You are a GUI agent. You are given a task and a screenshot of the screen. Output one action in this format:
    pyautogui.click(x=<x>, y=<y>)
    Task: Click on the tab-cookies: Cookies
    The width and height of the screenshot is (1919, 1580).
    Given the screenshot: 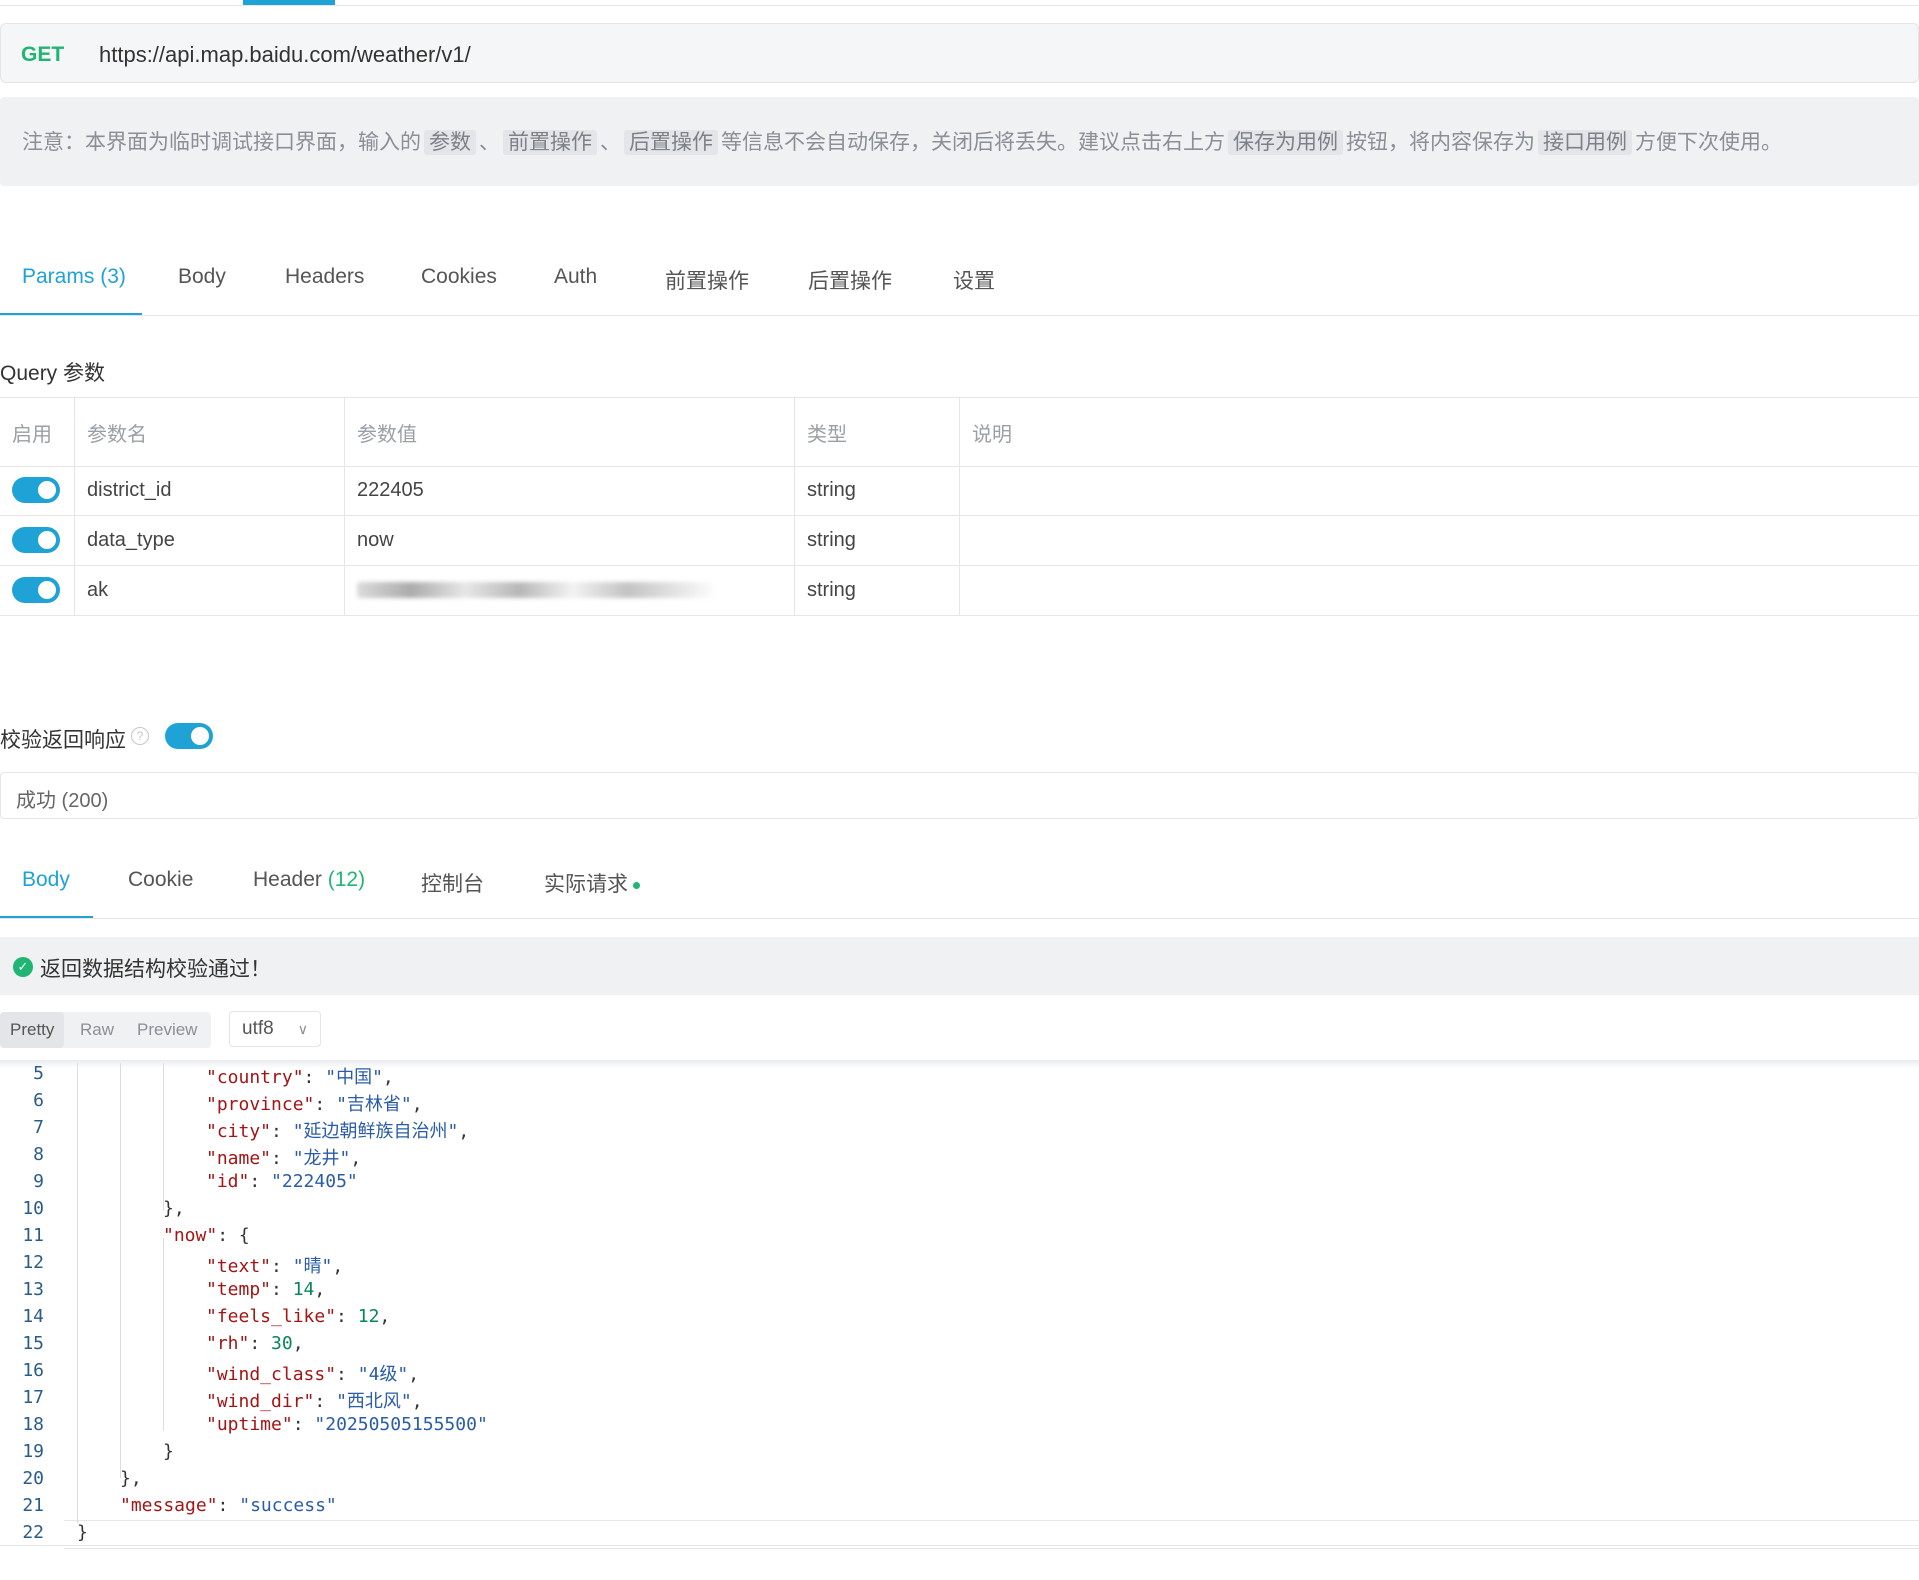 What is the action you would take?
    pyautogui.click(x=459, y=277)
    